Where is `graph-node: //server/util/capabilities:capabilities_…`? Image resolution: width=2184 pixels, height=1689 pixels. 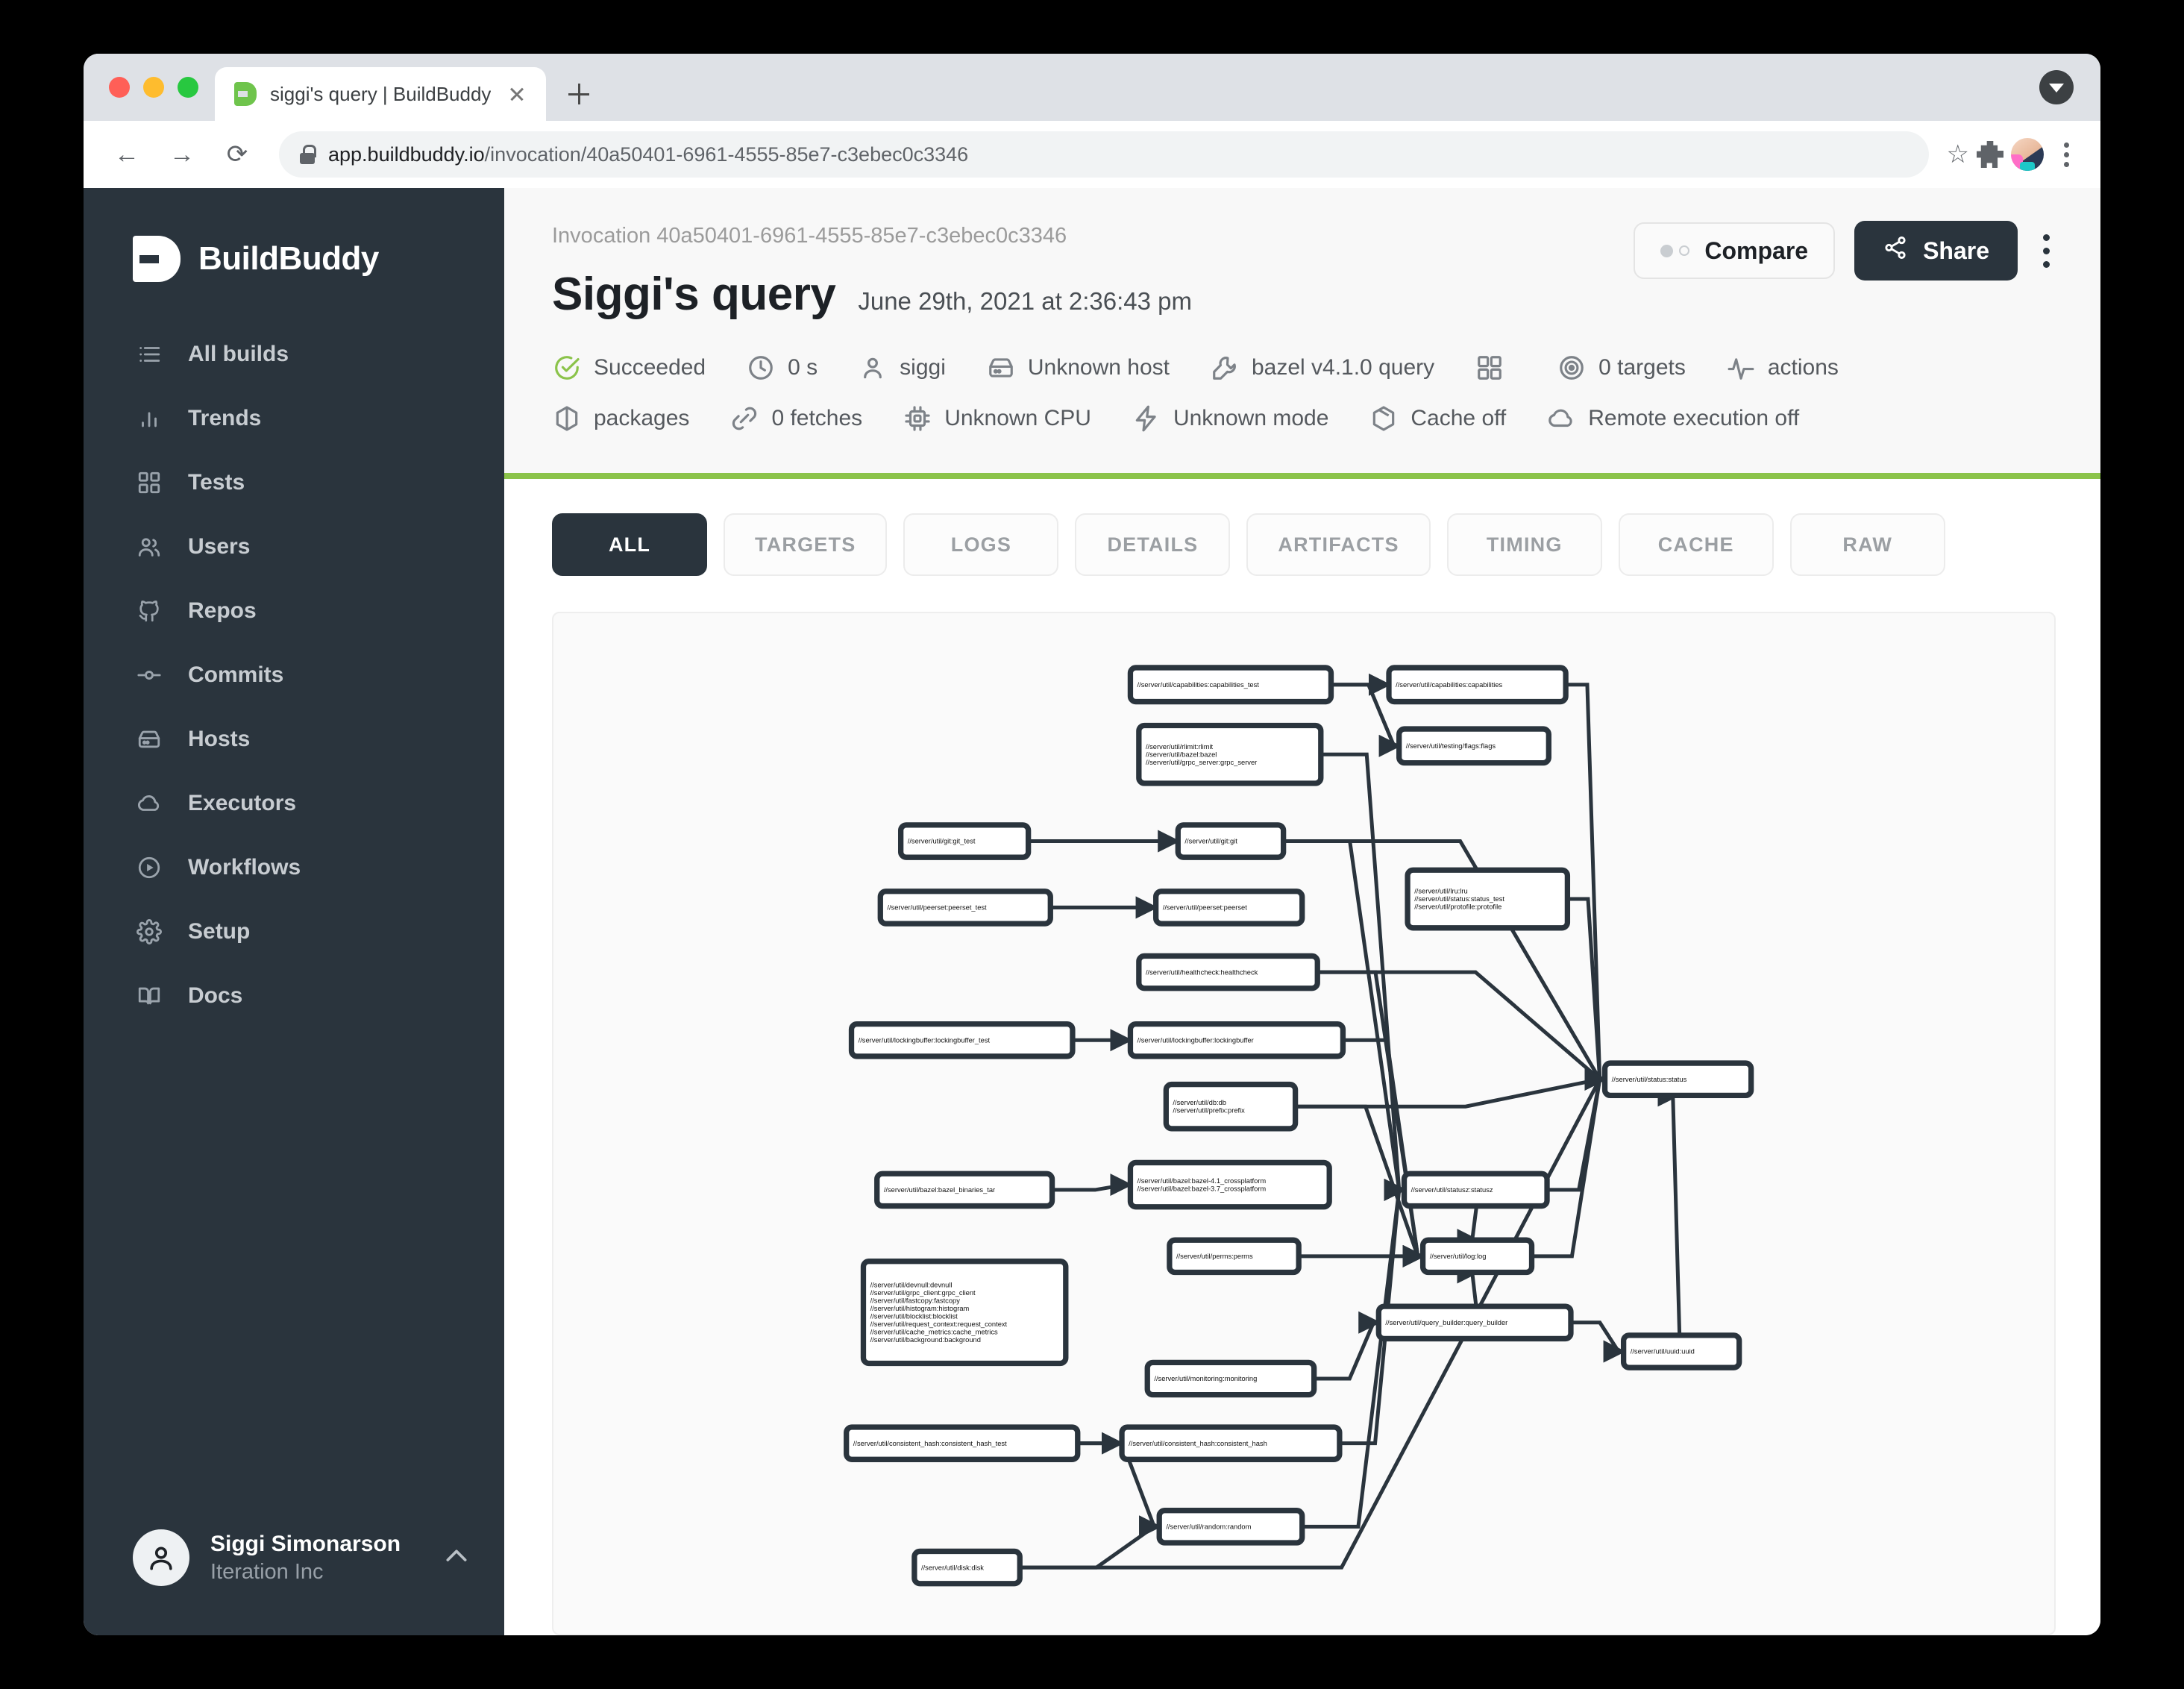
graph-node: //server/util/capabilities:capabilities_… is located at coordinates (1230, 685).